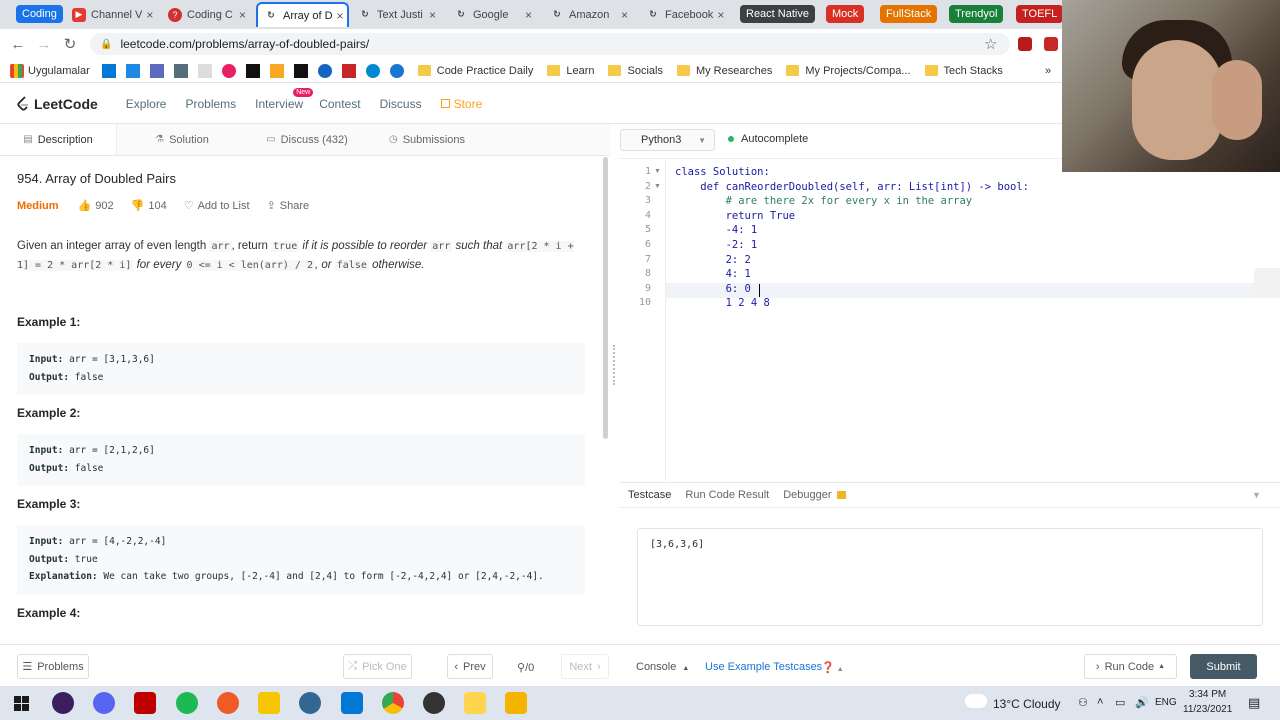 This screenshot has width=1280, height=720. I want to click on tab-group-toefl: TOEFL, so click(1040, 14).